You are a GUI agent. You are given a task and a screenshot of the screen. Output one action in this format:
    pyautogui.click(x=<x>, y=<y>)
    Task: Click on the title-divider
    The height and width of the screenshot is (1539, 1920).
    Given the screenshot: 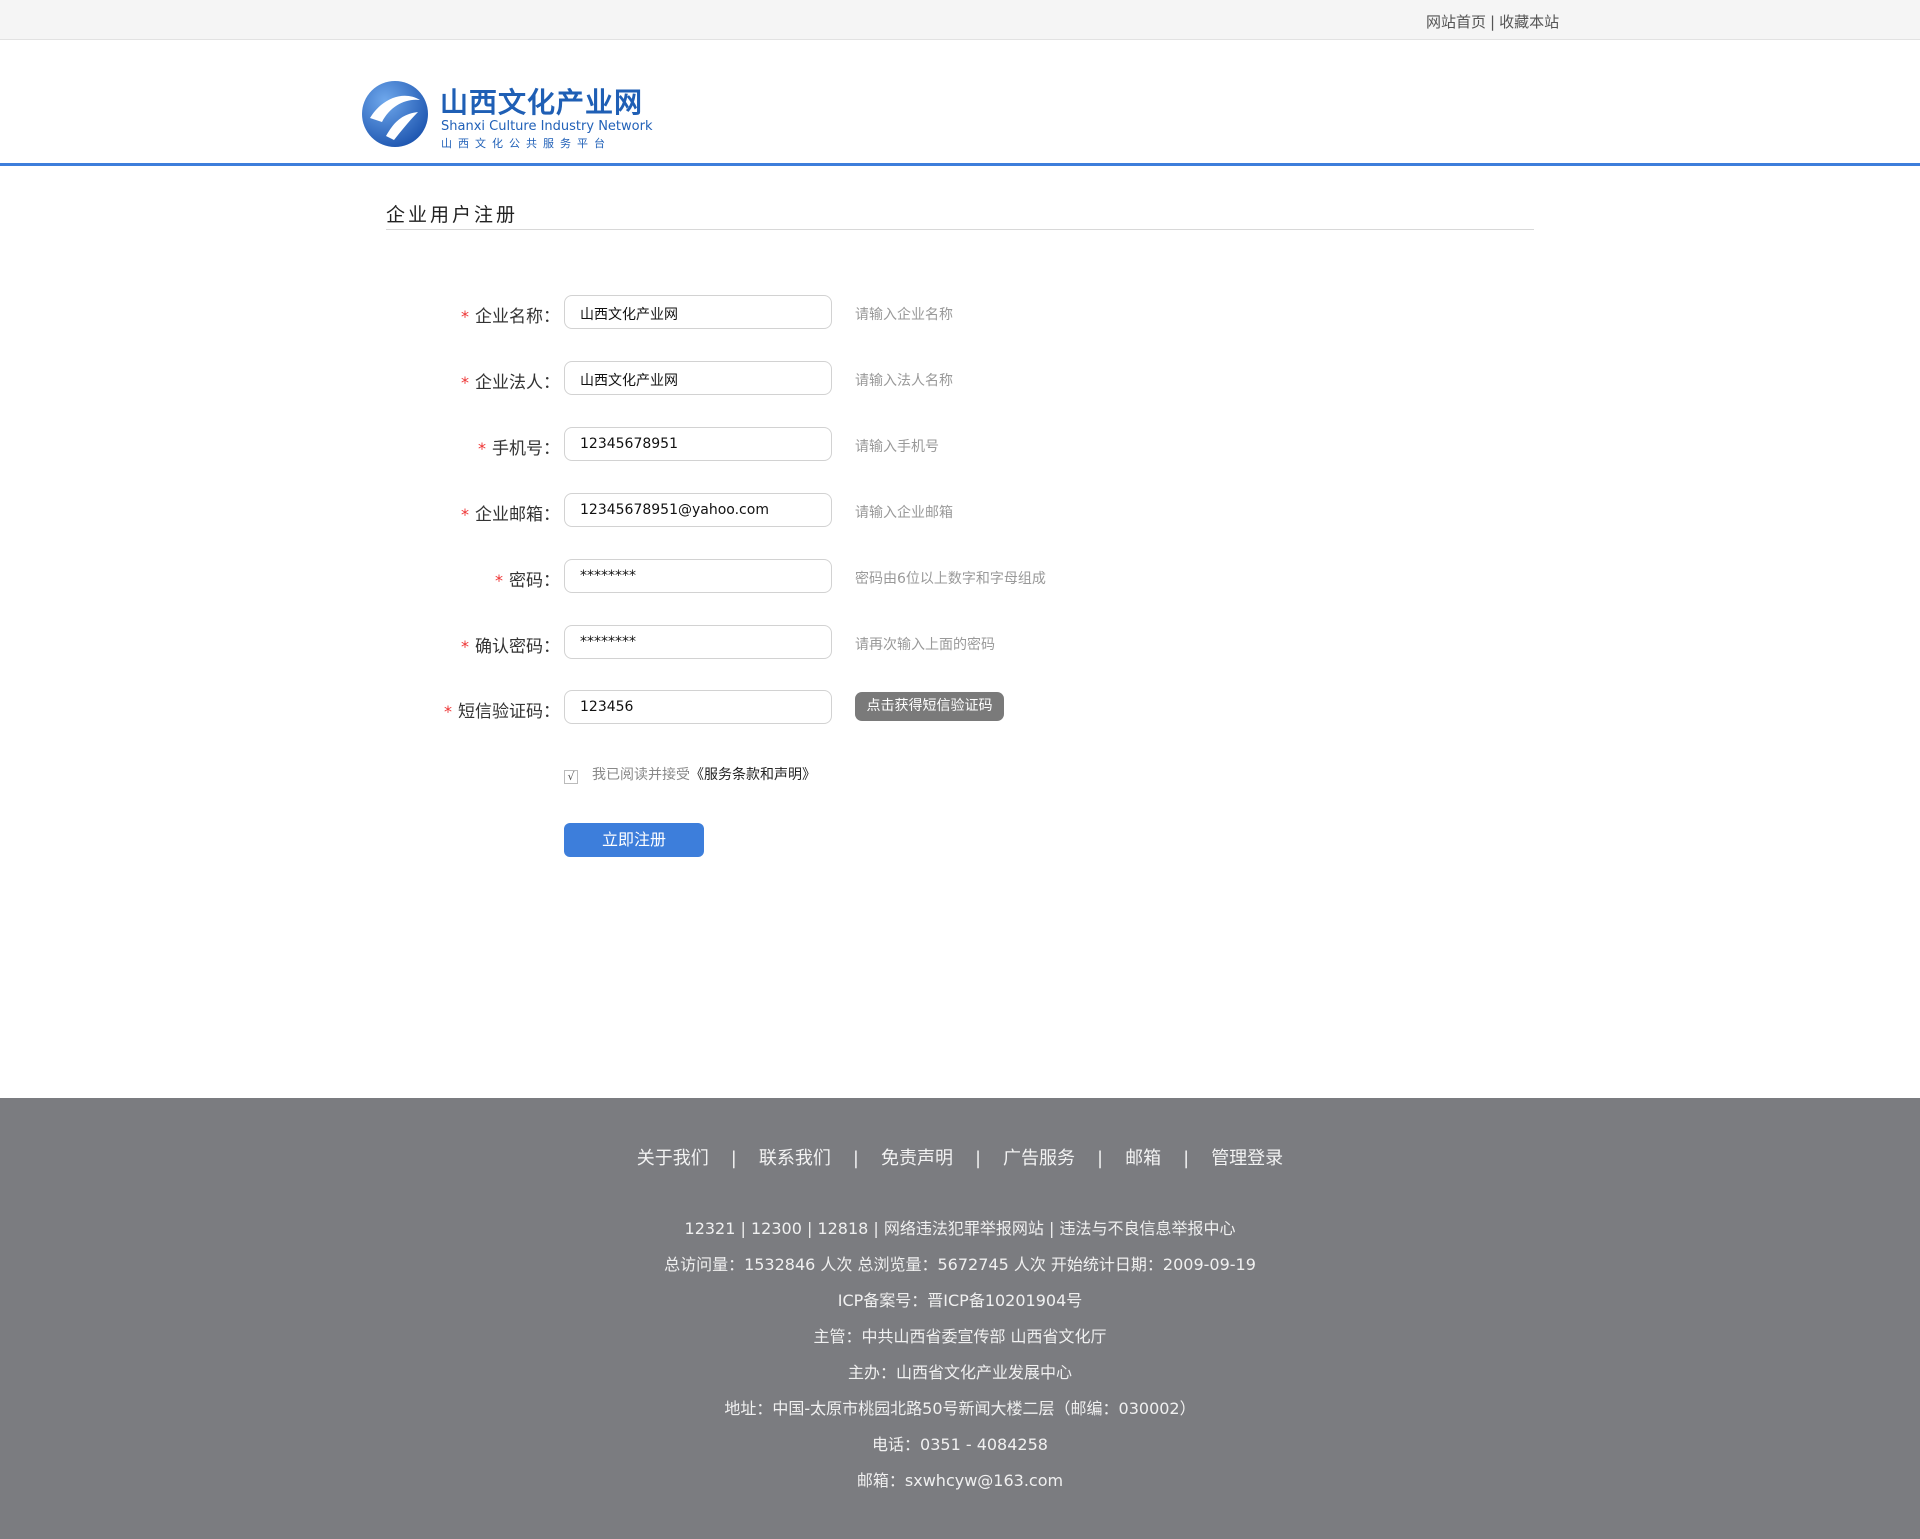 What is the action you would take?
    pyautogui.click(x=960, y=229)
    